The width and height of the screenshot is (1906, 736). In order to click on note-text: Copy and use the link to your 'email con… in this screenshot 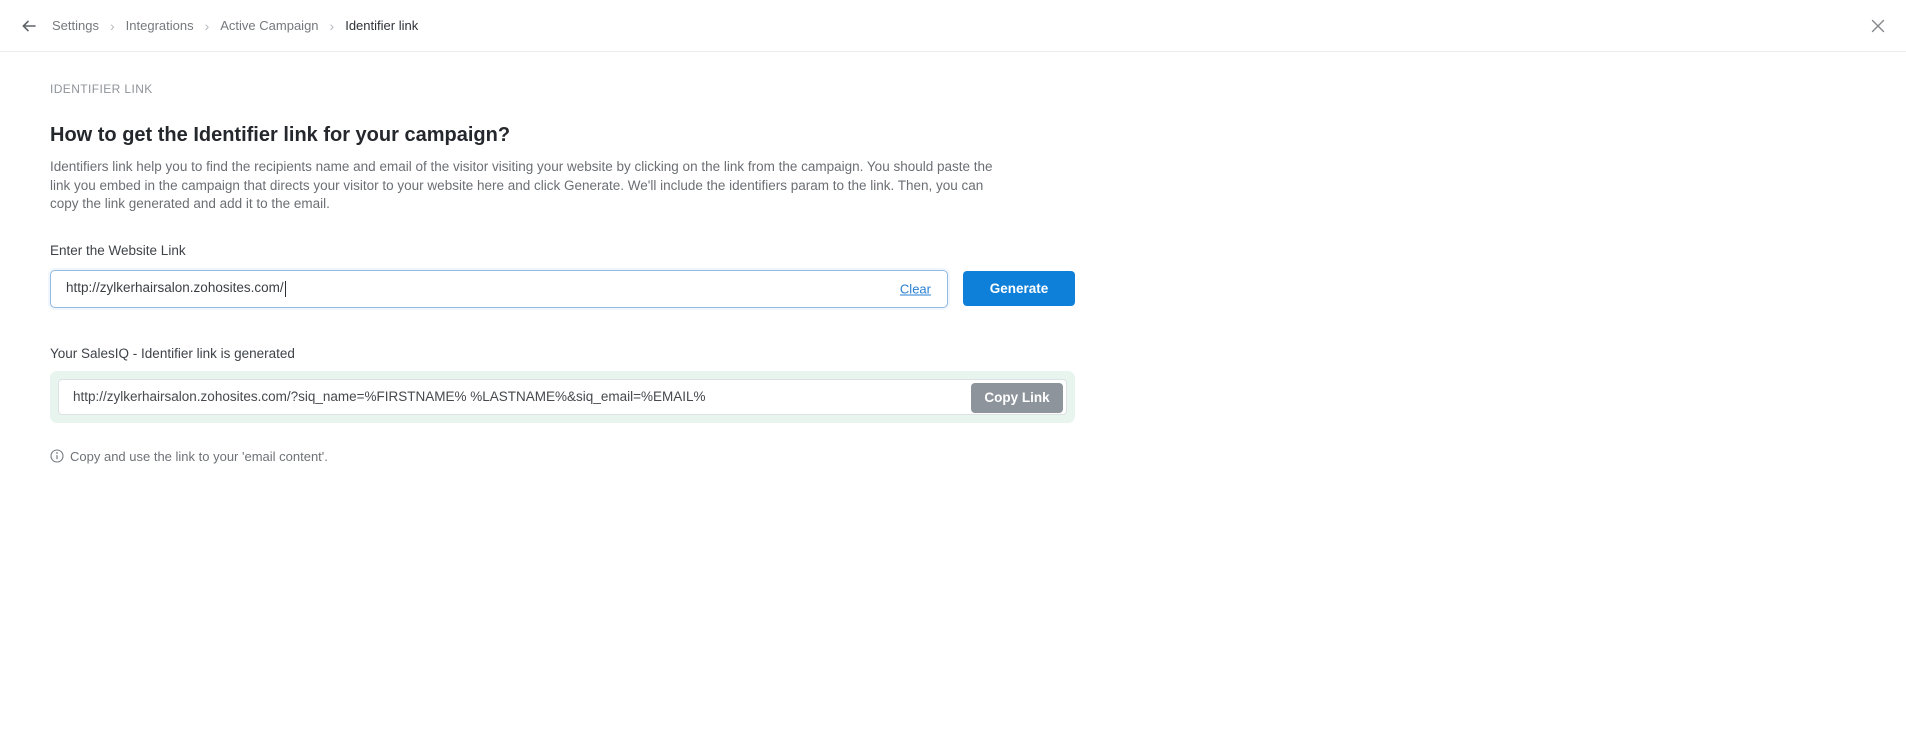, I will do `click(199, 456)`.